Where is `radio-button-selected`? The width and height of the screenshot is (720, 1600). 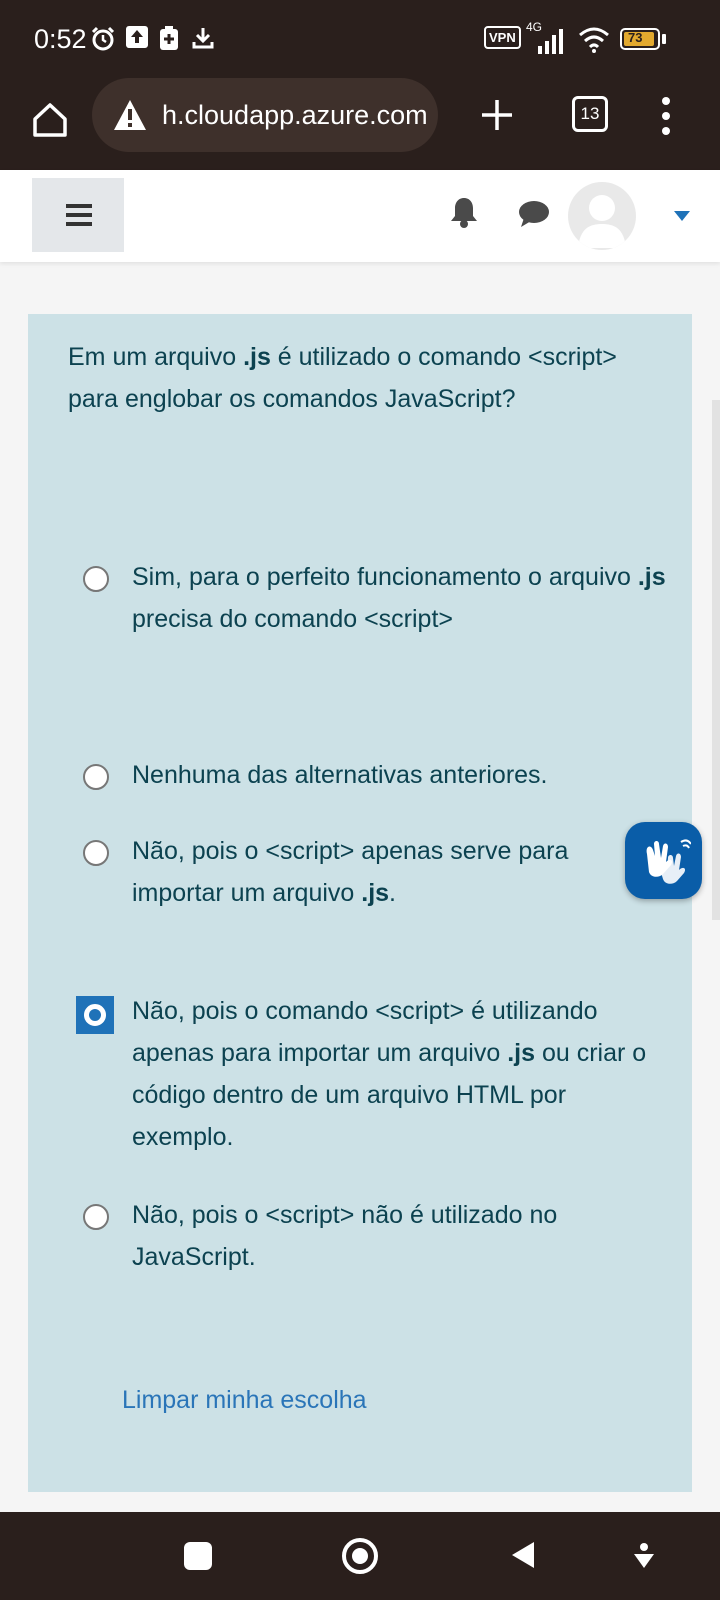 radio-button-selected is located at coordinates (95, 1015).